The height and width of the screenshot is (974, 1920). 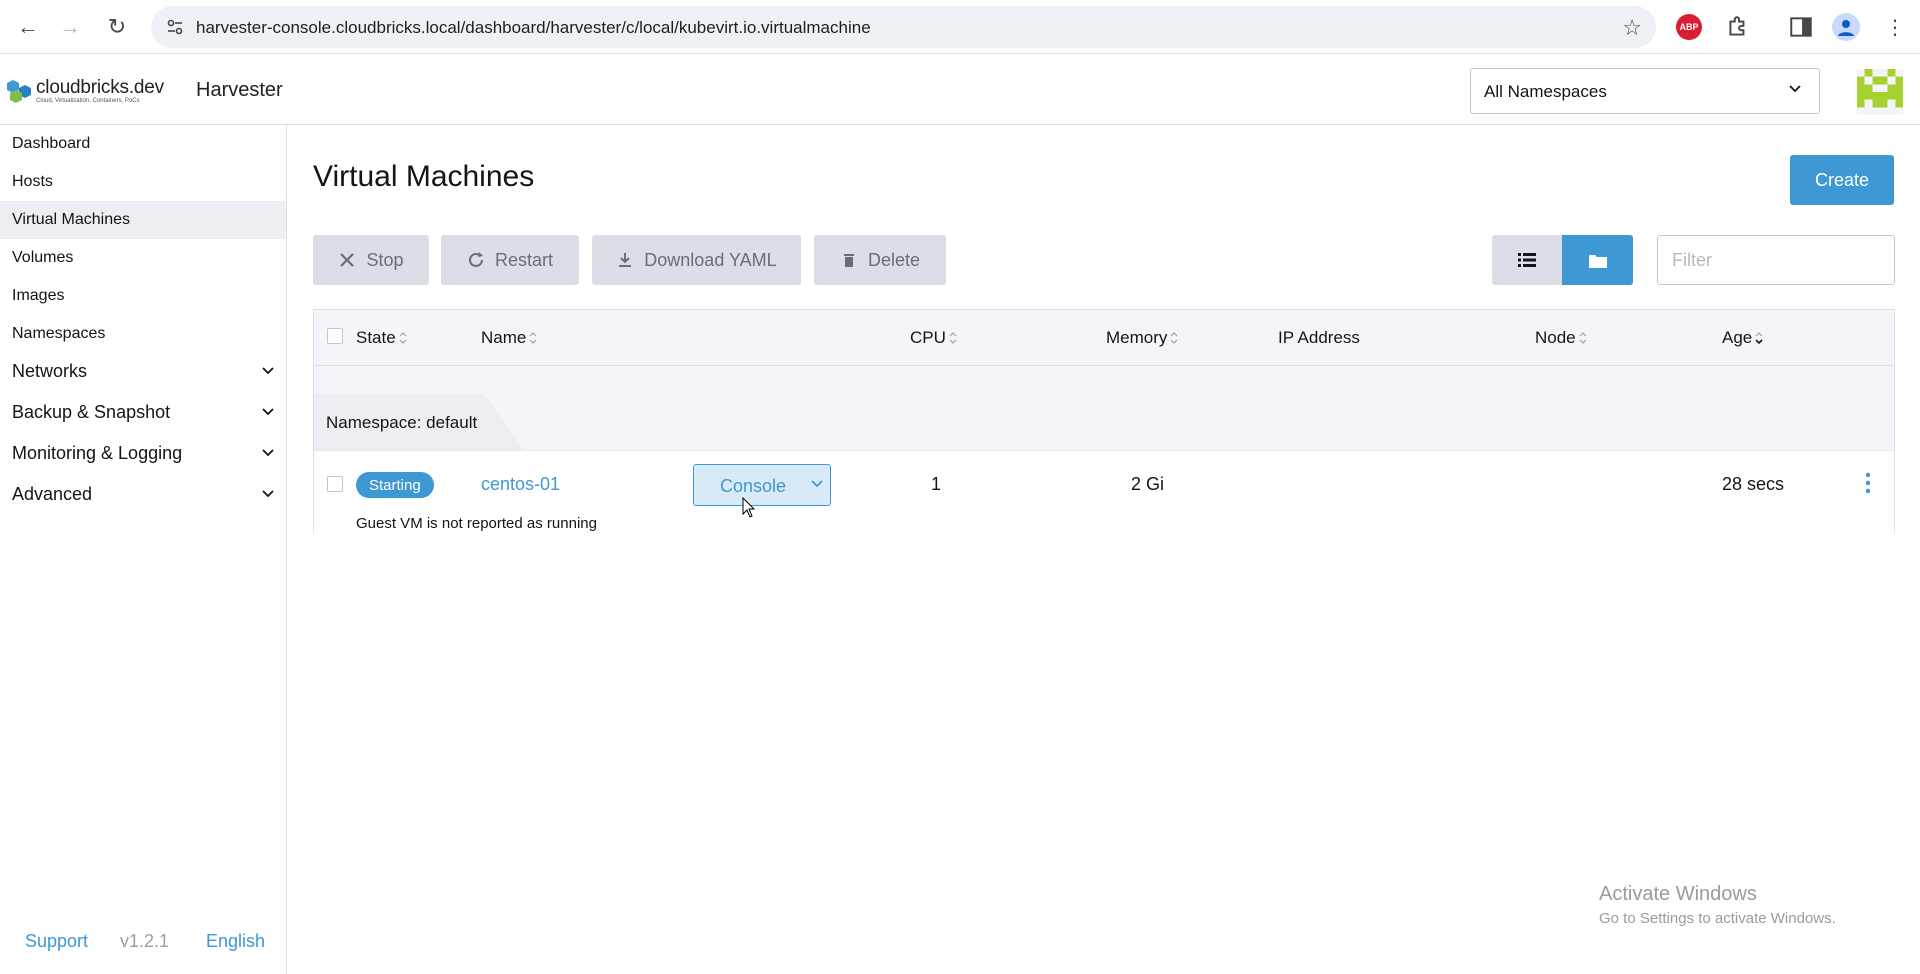 What do you see at coordinates (524, 259) in the screenshot?
I see `restart-button-label: Restart` at bounding box center [524, 259].